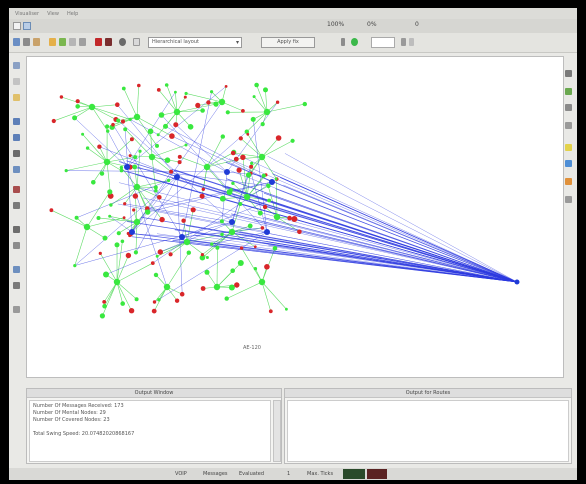 The width and height of the screenshot is (586, 484). Describe the element at coordinates (36, 42) in the screenshot. I see `bucket-tool-icon` at that location.